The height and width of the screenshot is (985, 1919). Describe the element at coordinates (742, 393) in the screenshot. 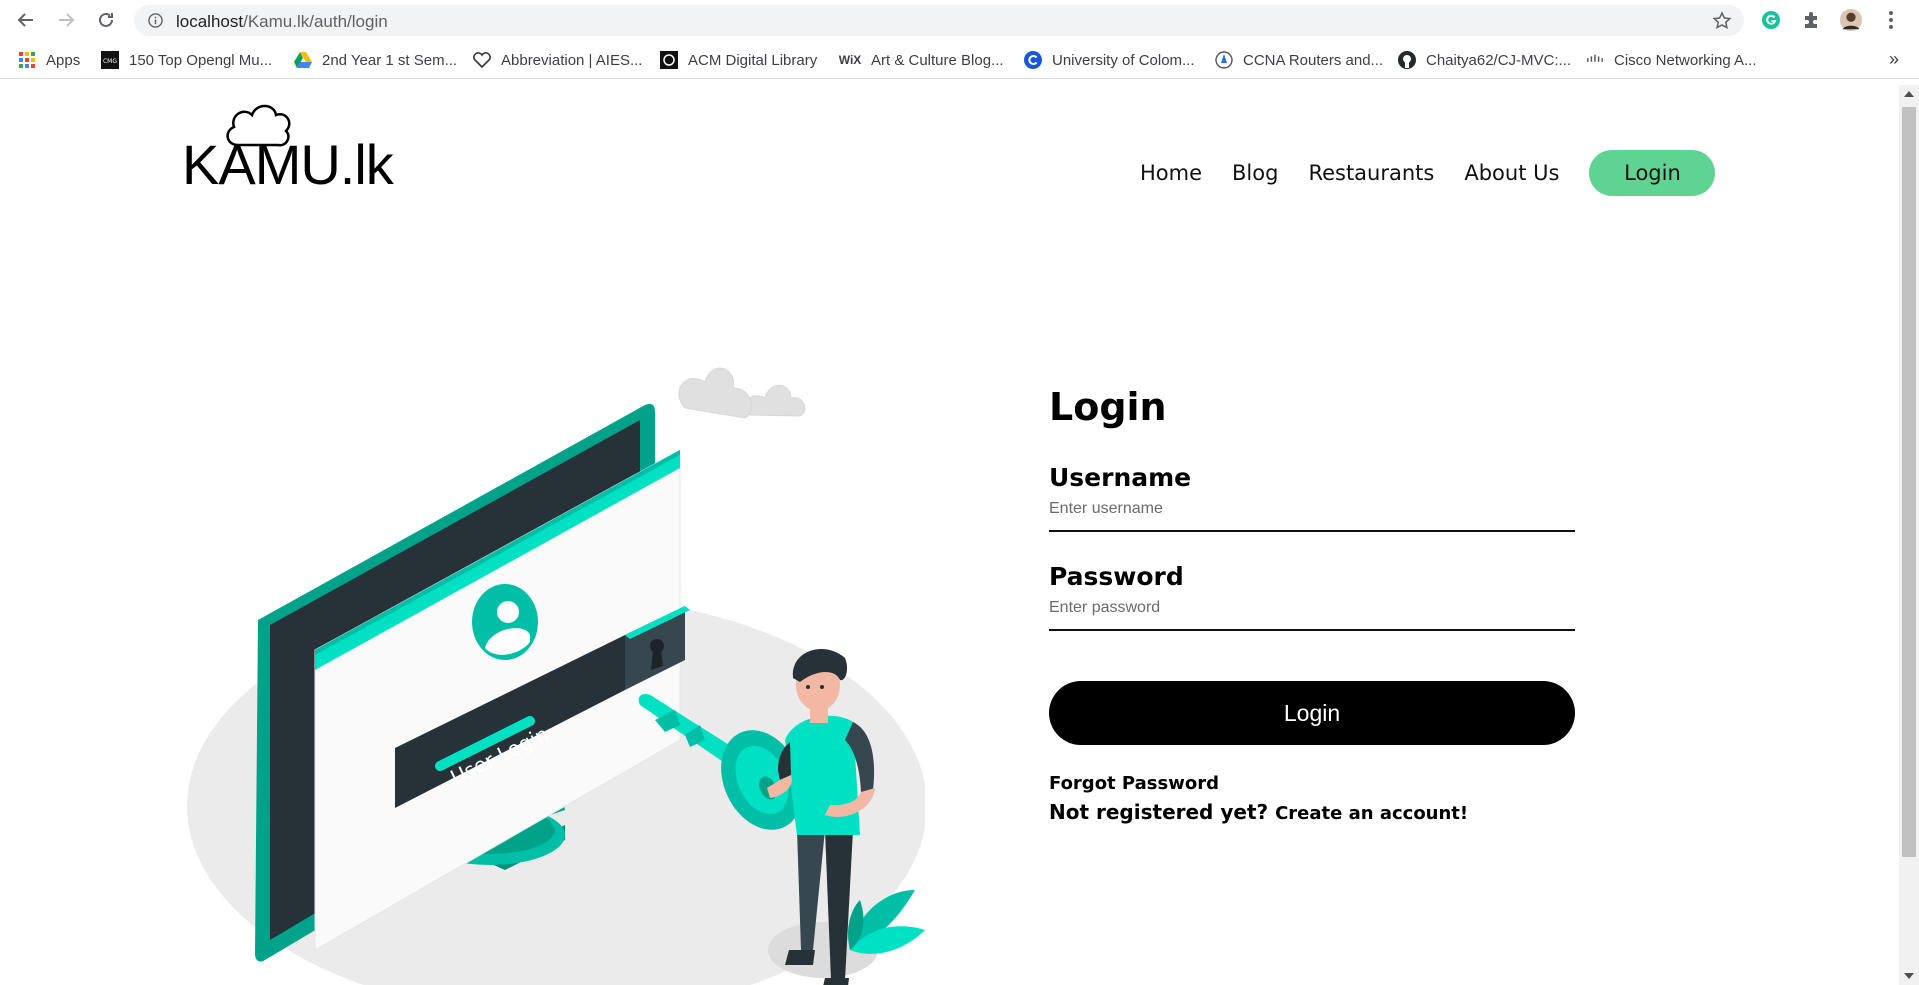

I see `cloud-icon` at that location.